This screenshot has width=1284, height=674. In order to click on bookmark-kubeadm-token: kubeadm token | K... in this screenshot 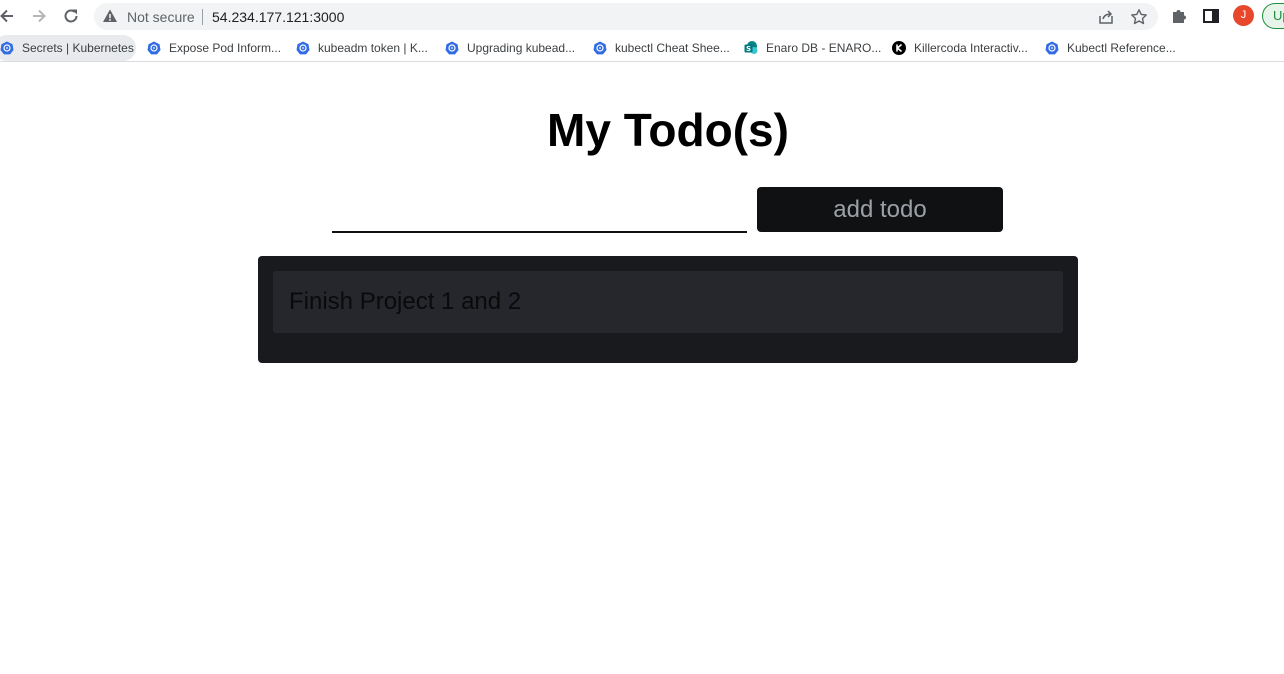, I will do `click(362, 48)`.